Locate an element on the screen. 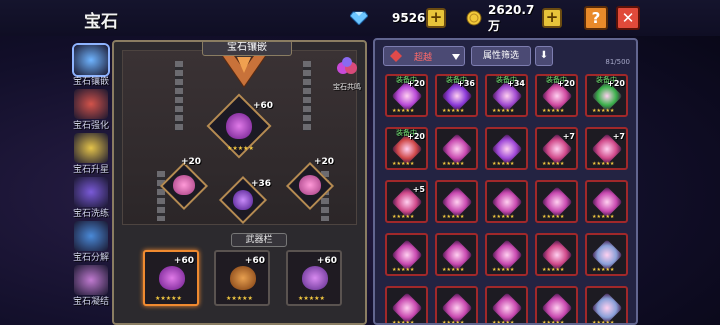  center-gem-level: +36 is located at coordinates (261, 184).